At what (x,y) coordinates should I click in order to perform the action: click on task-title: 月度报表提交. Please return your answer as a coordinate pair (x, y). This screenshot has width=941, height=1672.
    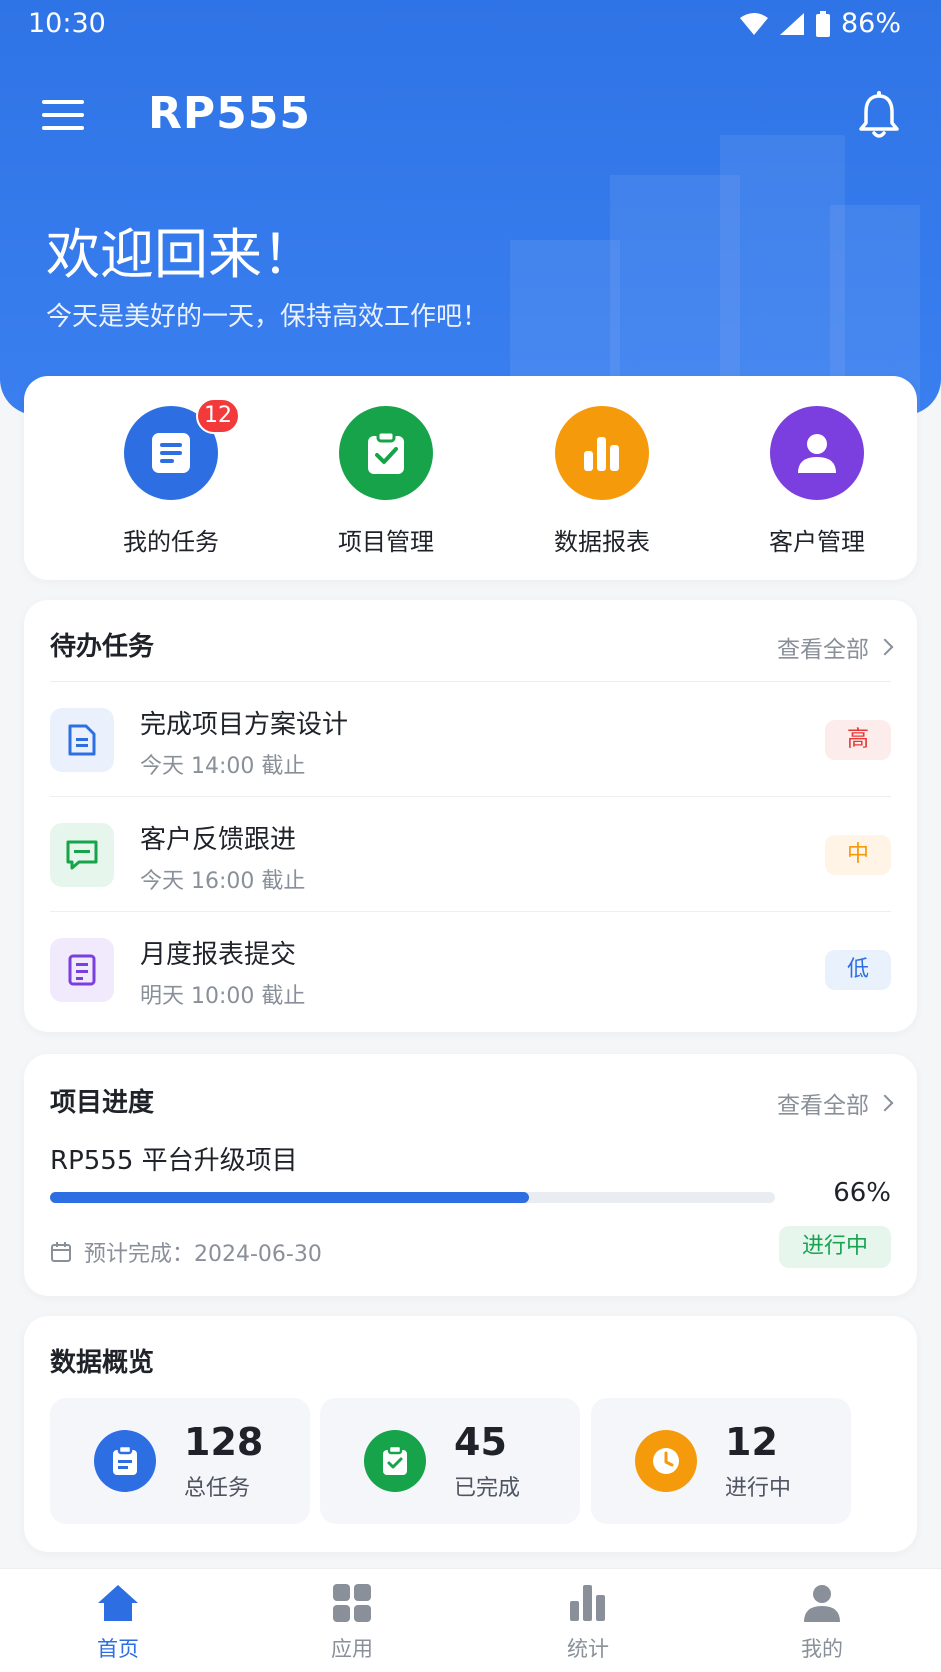
    Looking at the image, I should click on (218, 955).